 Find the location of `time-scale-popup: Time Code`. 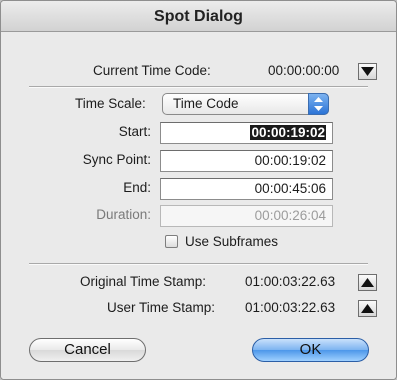

time-scale-popup: Time Code is located at coordinates (245, 104).